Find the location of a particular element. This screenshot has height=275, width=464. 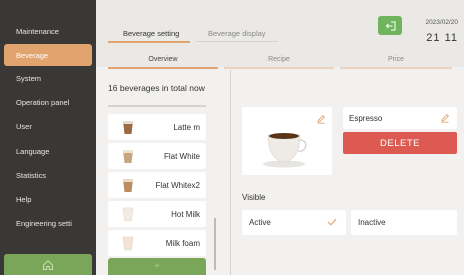

milk-foam-cup-icon is located at coordinates (128, 243).